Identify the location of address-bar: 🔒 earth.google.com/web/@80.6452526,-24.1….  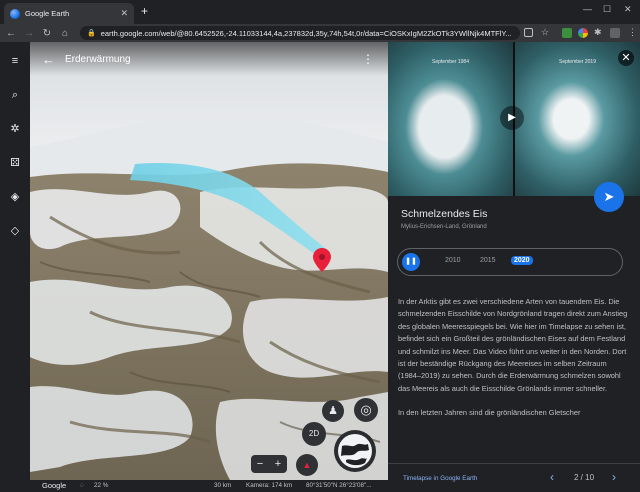
(300, 33).